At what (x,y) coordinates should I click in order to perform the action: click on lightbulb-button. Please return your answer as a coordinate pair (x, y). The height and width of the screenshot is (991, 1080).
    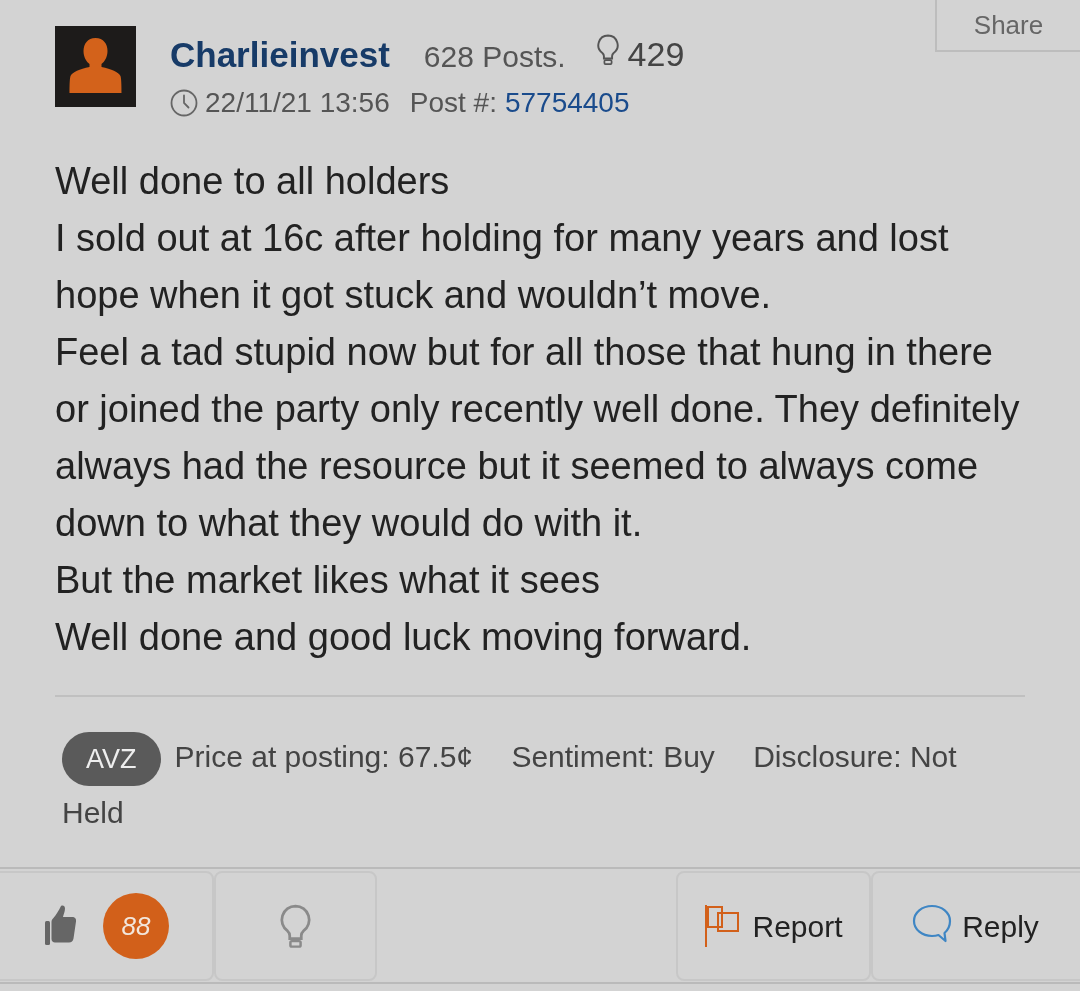
    Looking at the image, I should click on (295, 926).